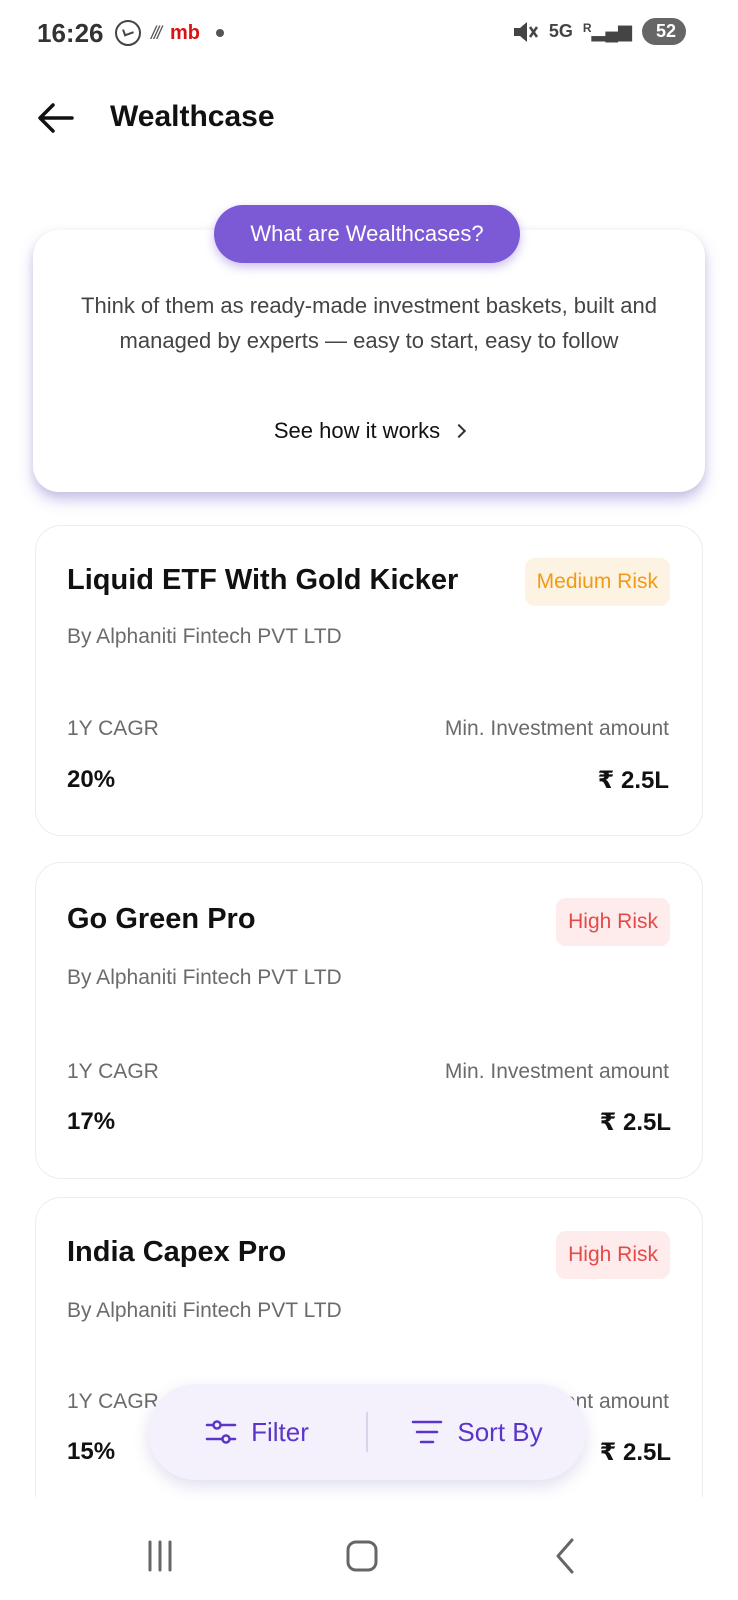  What do you see at coordinates (280, 1431) in the screenshot?
I see `filter-label: Filter` at bounding box center [280, 1431].